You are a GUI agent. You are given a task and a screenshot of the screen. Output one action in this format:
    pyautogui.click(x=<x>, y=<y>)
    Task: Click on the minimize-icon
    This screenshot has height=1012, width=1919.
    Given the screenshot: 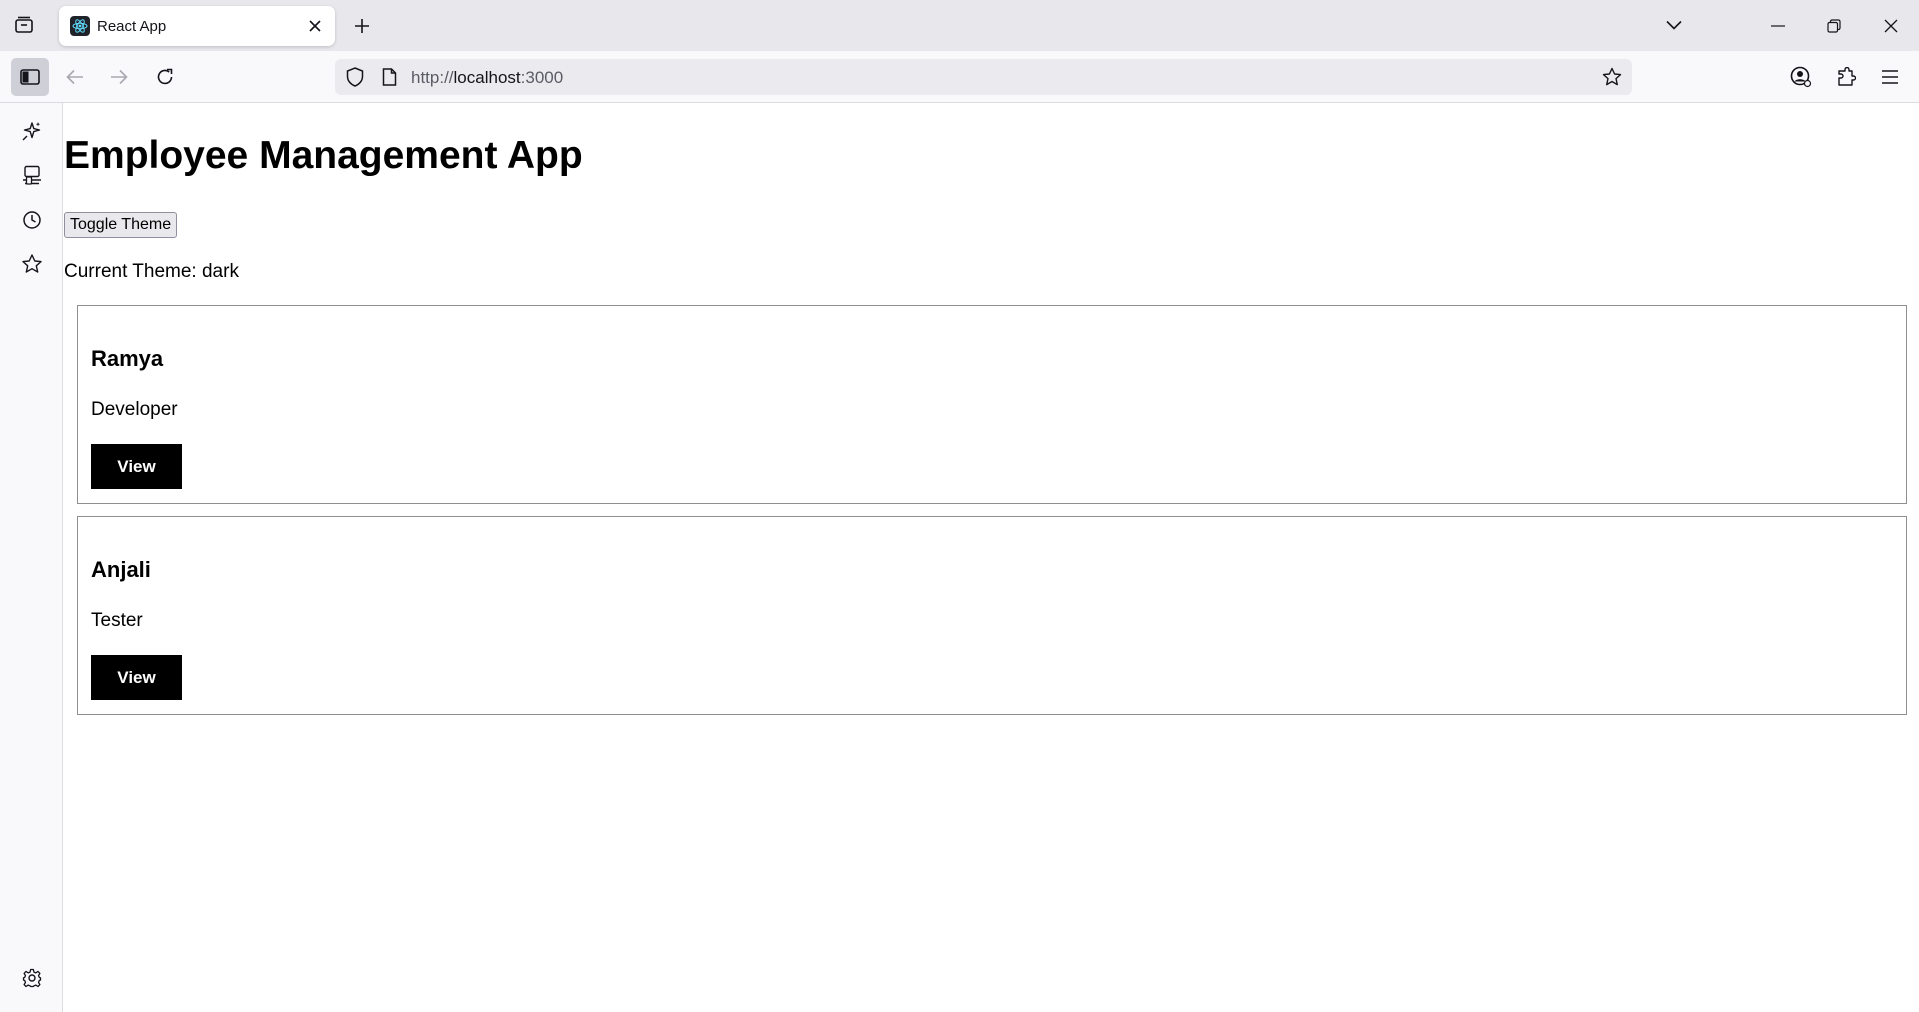 What is the action you would take?
    pyautogui.click(x=1778, y=25)
    